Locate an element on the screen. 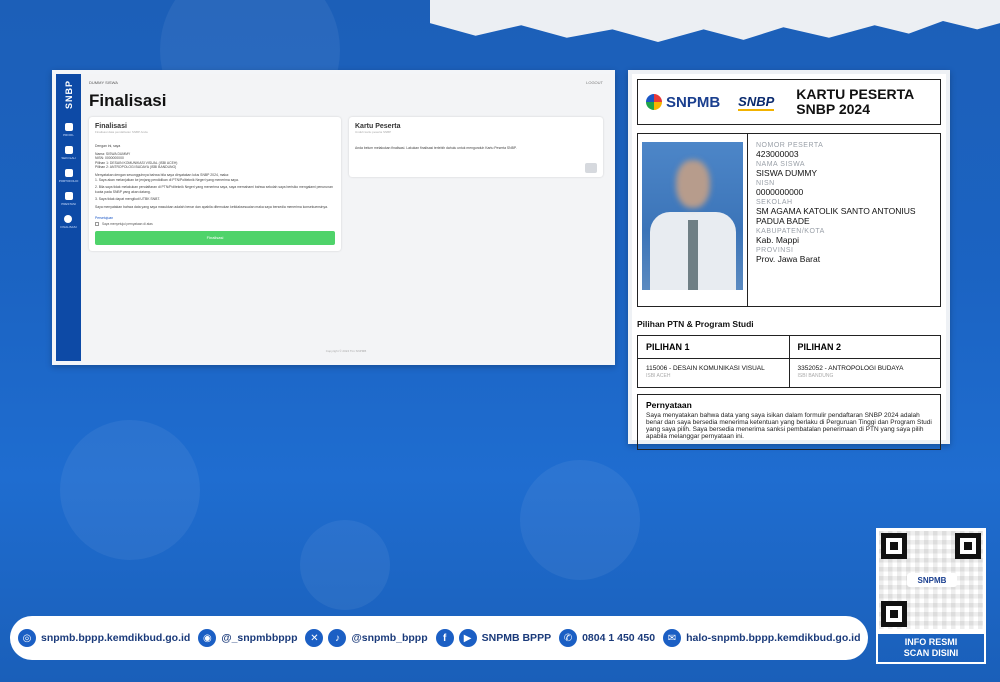 The height and width of the screenshot is (682, 1000). mail-icon: ✉ is located at coordinates (672, 638).